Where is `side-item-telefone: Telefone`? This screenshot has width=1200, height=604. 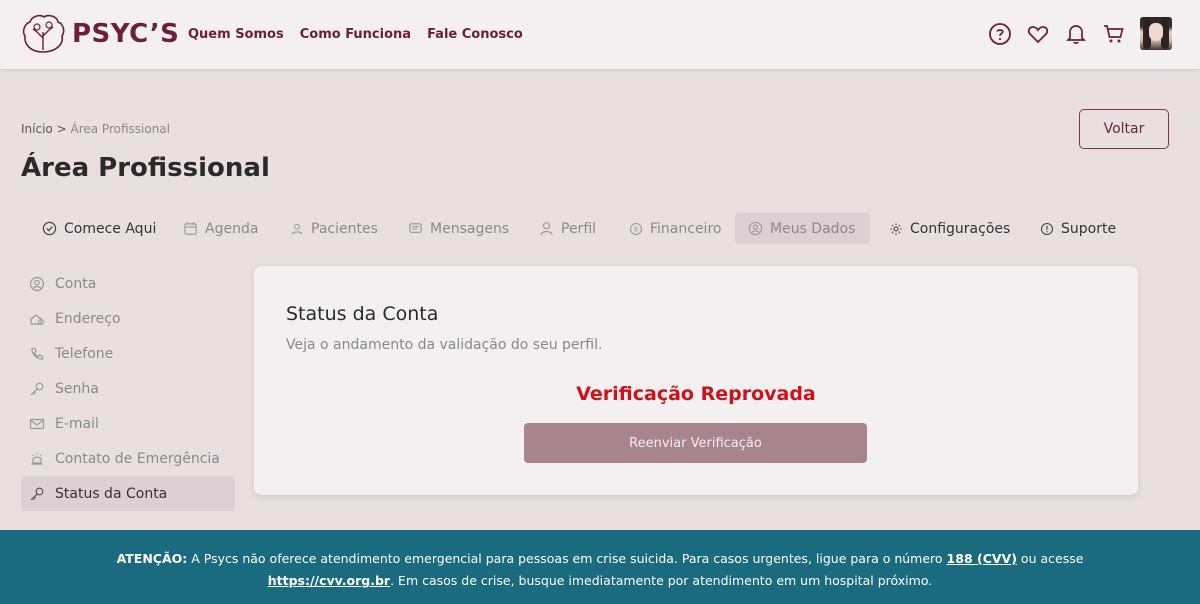
side-item-telefone: Telefone is located at coordinates (128, 353).